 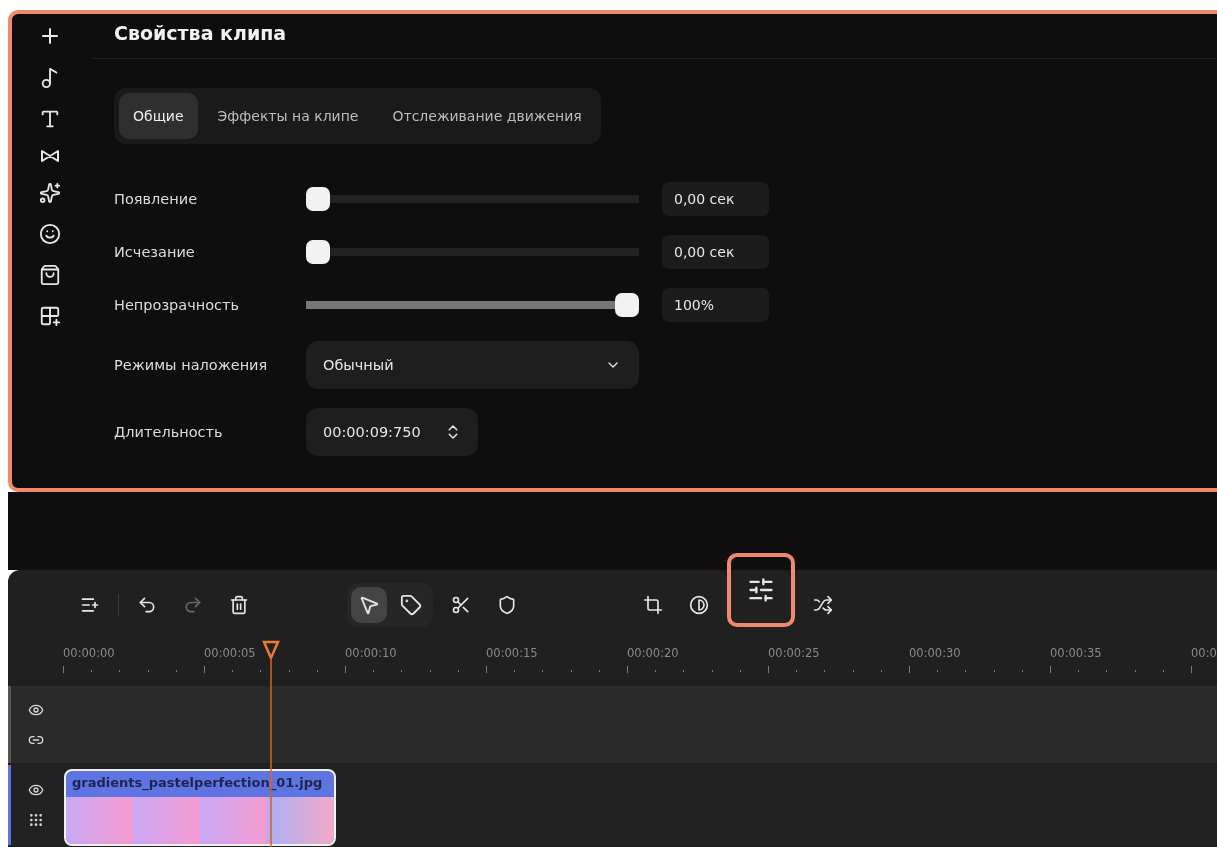 I want to click on tab: Общие, so click(x=158, y=116).